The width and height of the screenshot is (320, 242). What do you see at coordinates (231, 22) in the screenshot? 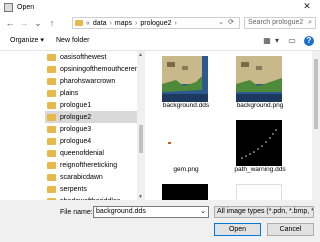
I see `refresh-icon: ⟳` at bounding box center [231, 22].